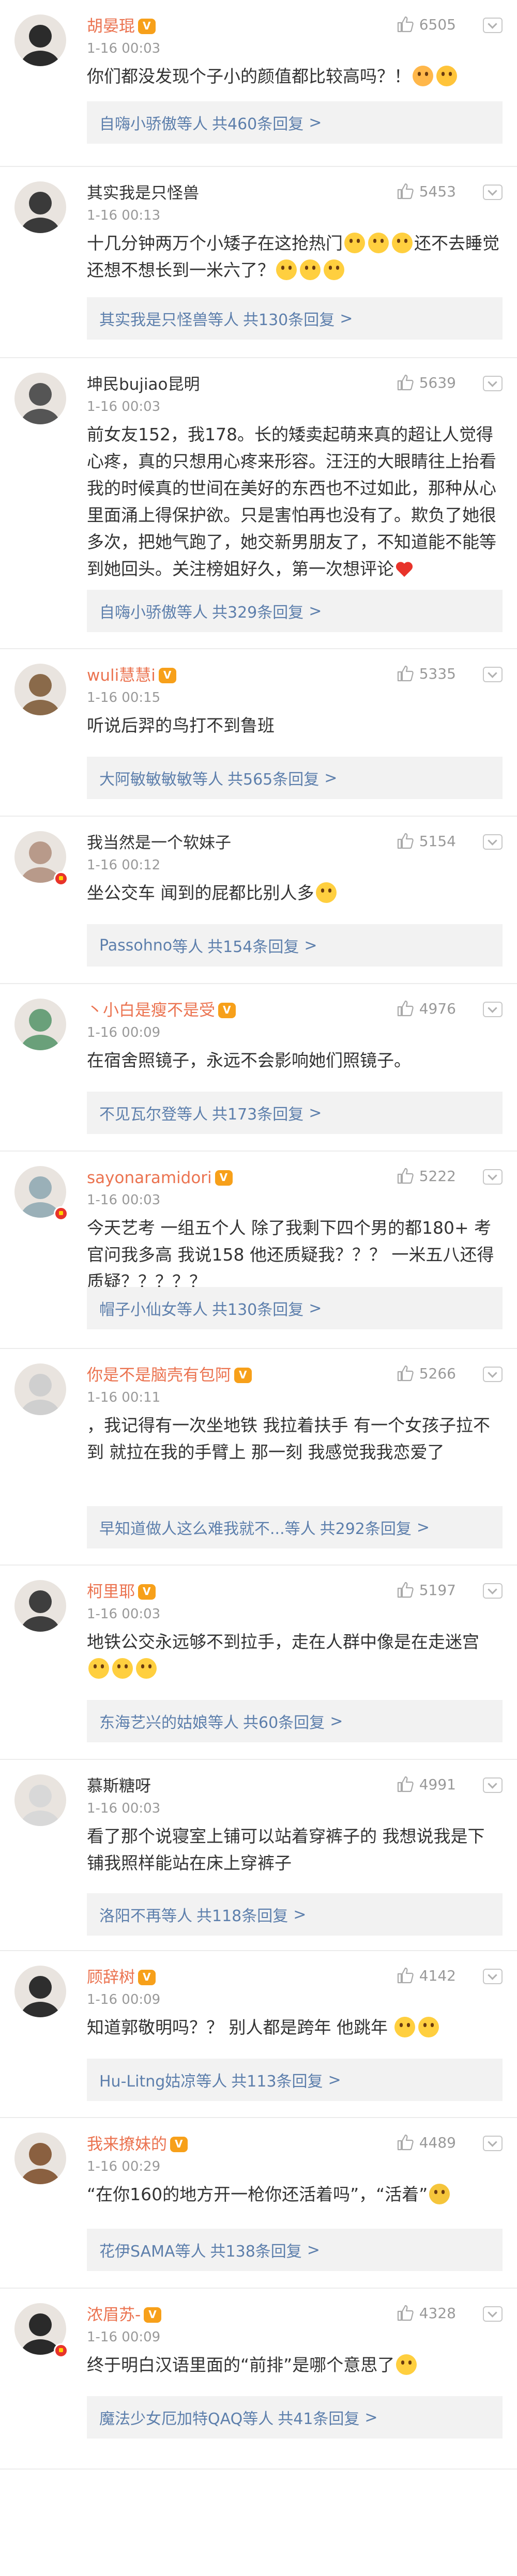  What do you see at coordinates (159, 843) in the screenshot?
I see `username: 我当然是一个软妹子` at bounding box center [159, 843].